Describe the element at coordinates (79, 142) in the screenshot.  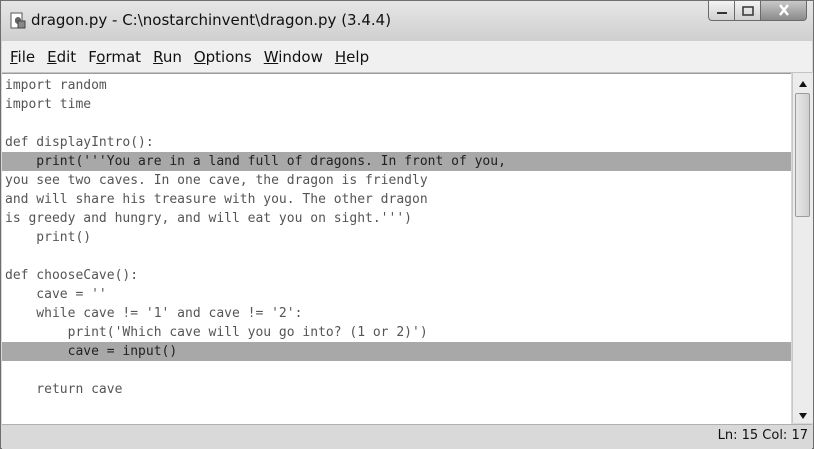
I see `code-line: def displayIntro():` at that location.